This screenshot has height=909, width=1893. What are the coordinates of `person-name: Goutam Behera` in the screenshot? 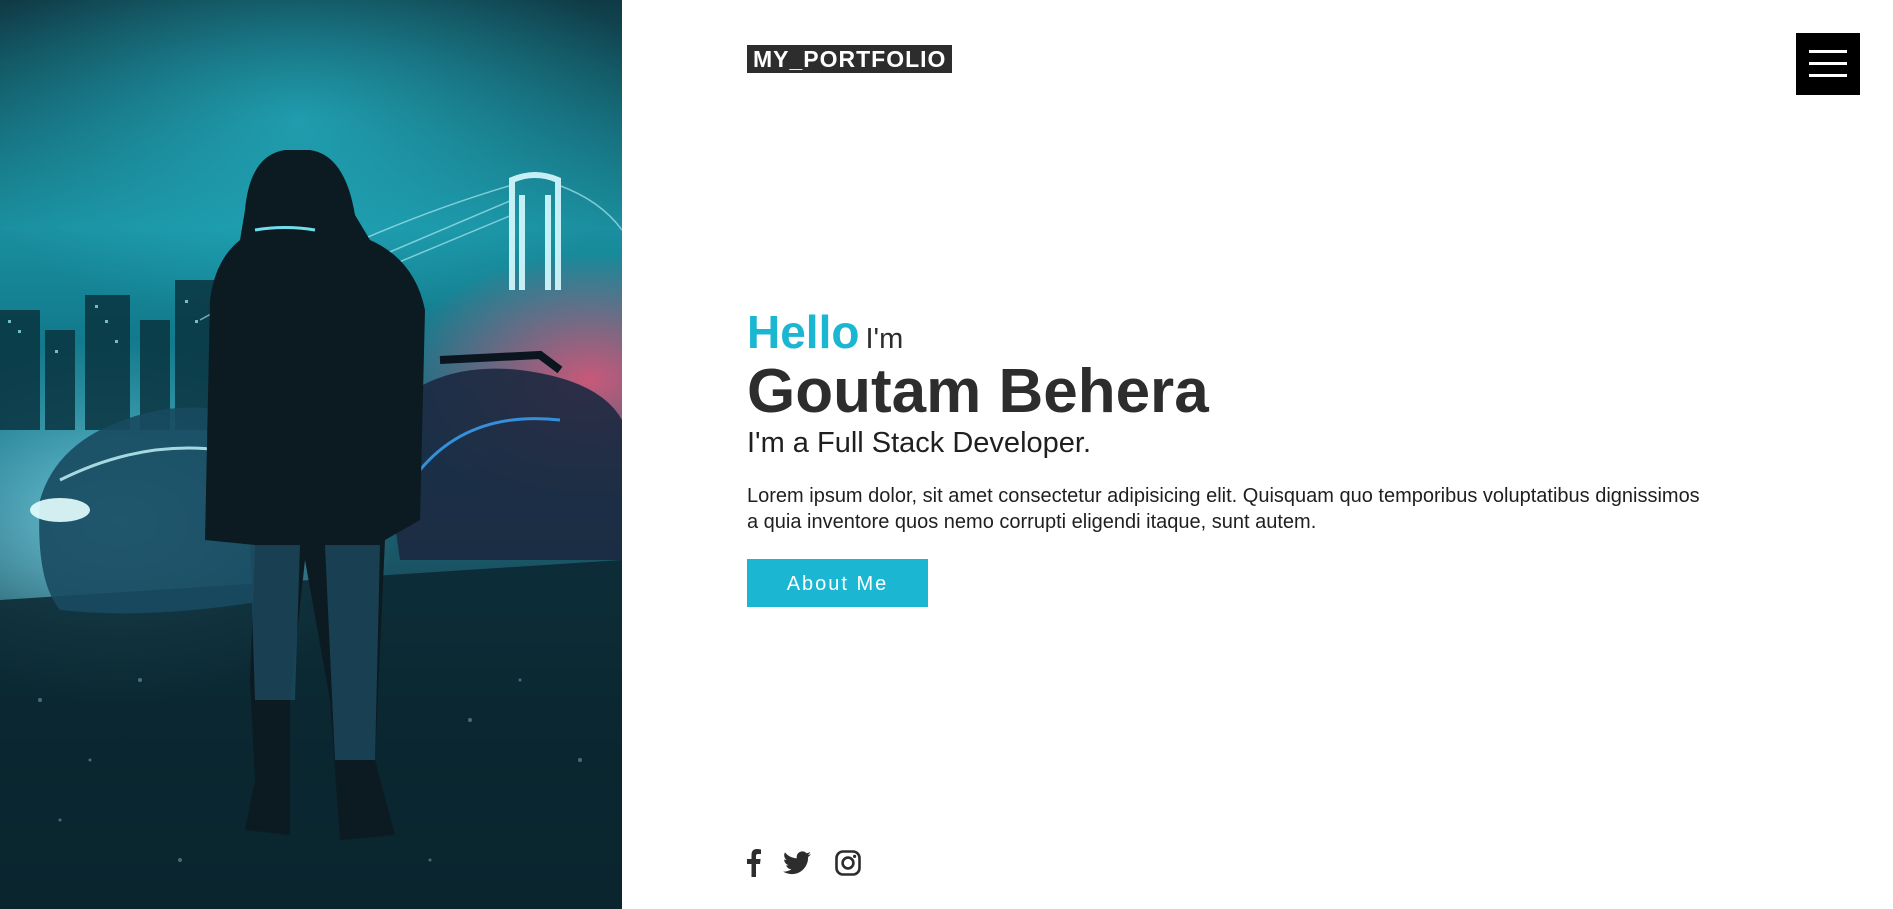 It's located at (978, 391).